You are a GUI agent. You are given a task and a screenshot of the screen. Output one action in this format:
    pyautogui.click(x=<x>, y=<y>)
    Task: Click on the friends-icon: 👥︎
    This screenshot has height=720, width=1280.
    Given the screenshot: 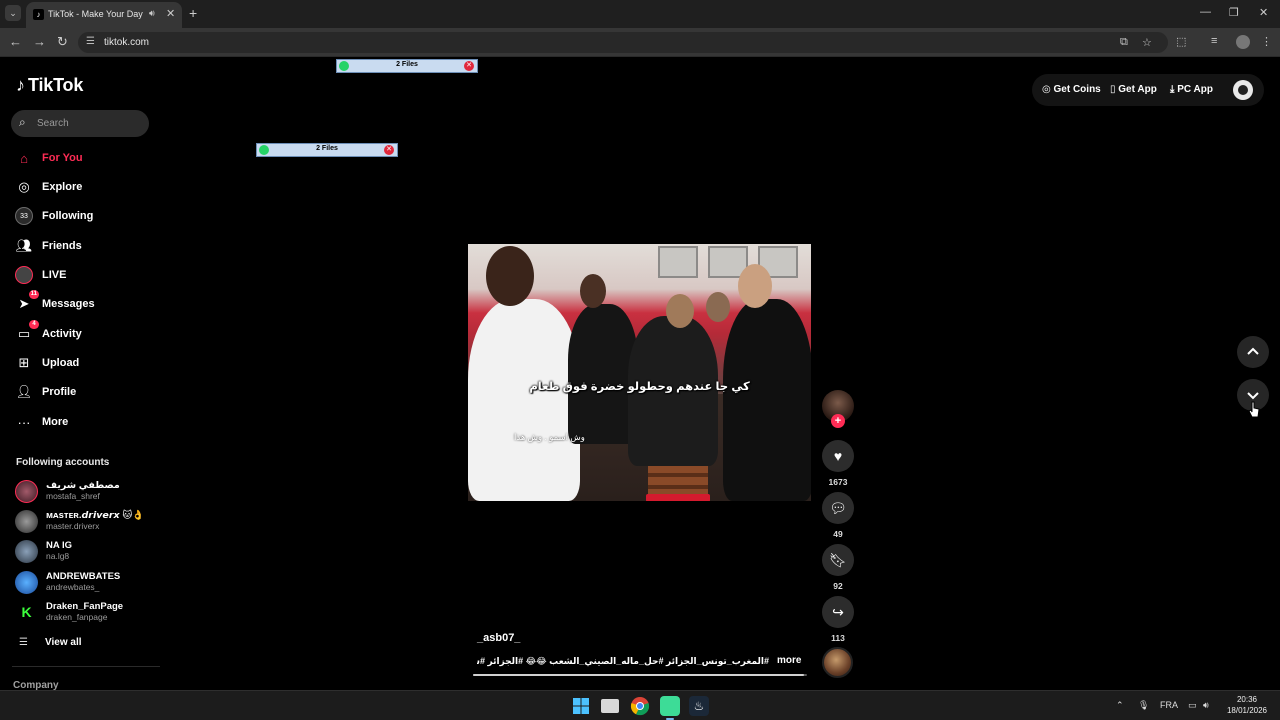 What is the action you would take?
    pyautogui.click(x=24, y=245)
    